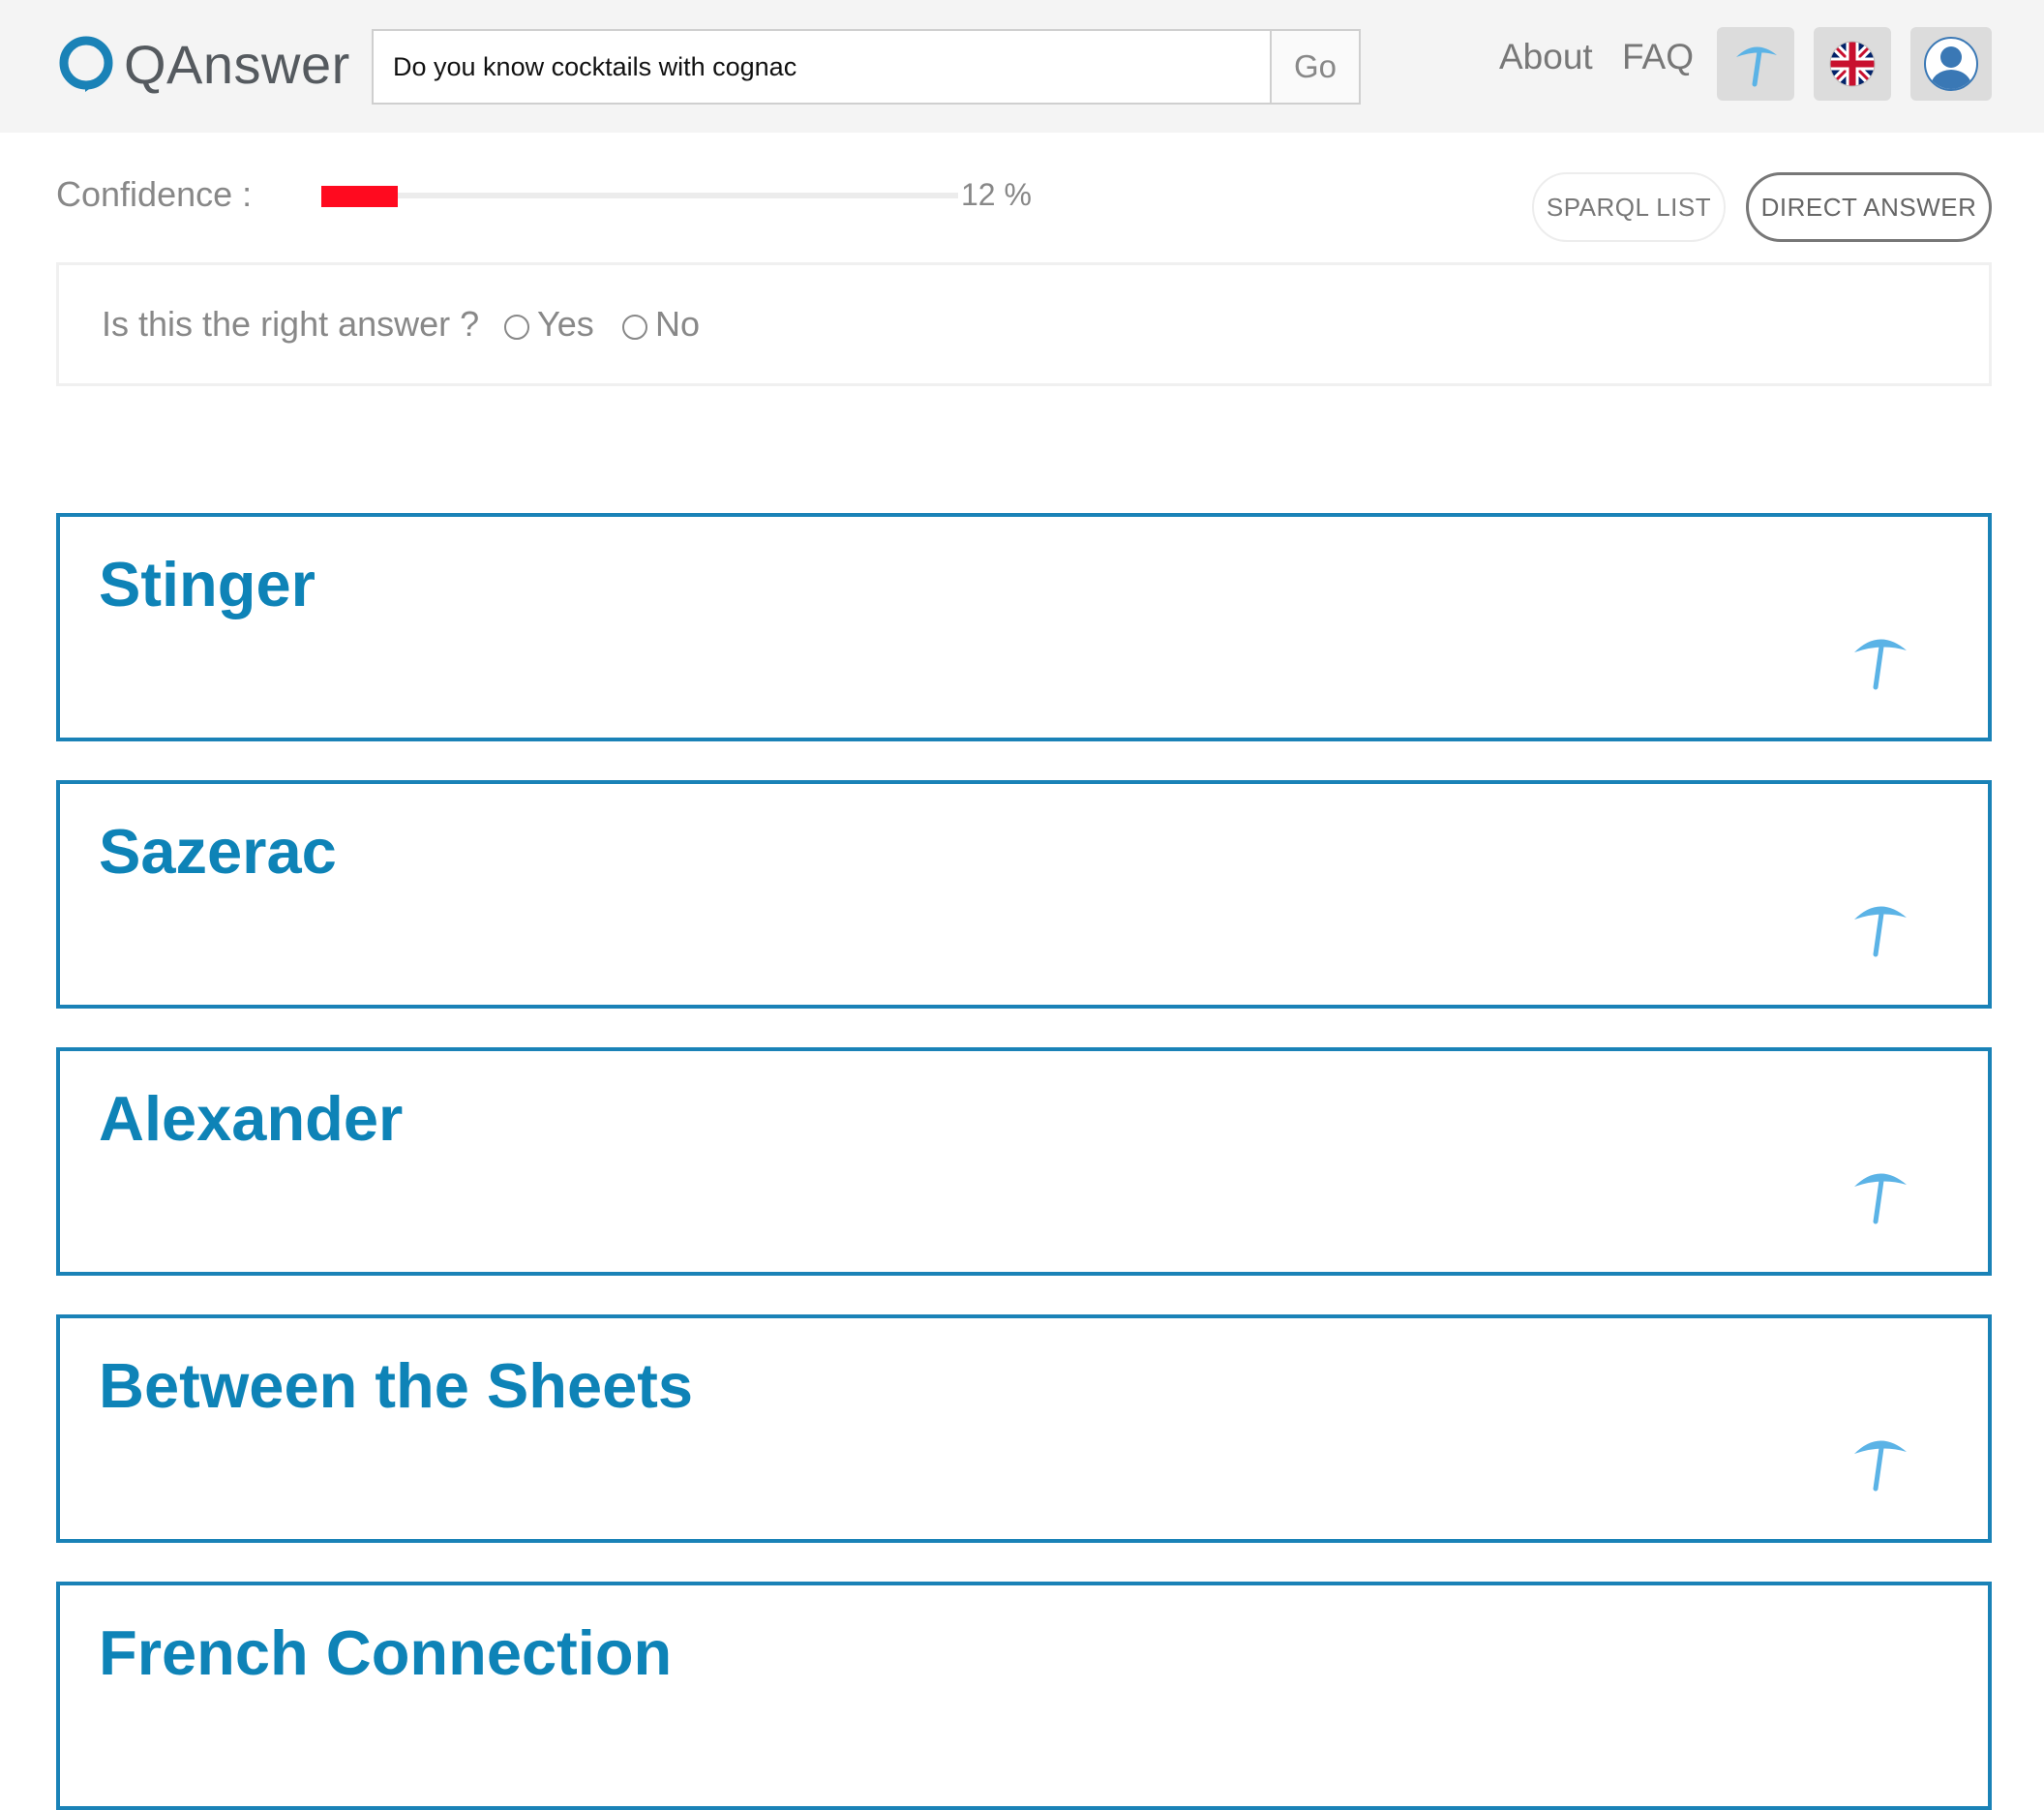  What do you see at coordinates (1314, 67) in the screenshot?
I see `go-button: Go` at bounding box center [1314, 67].